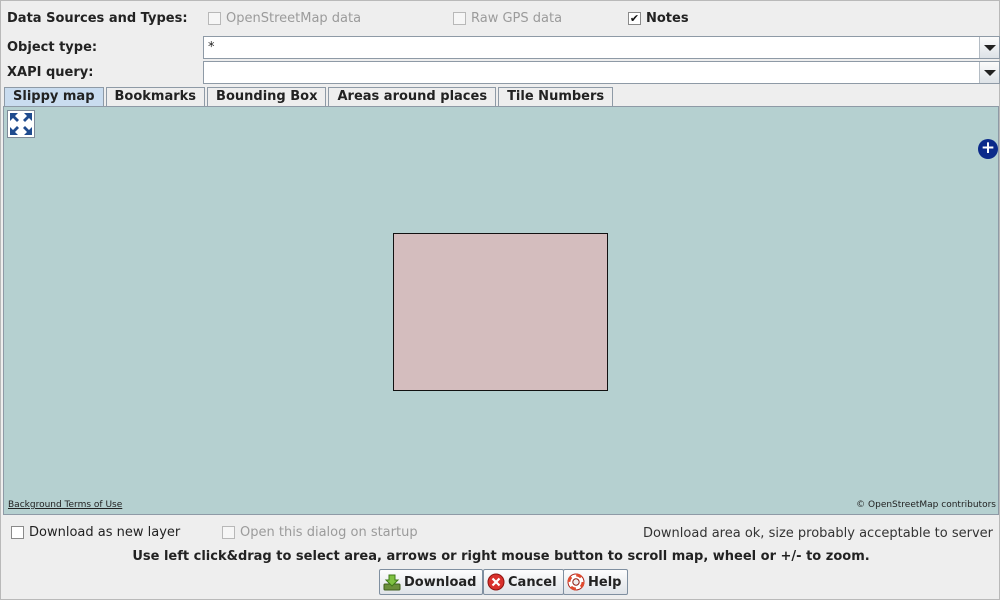 Image resolution: width=1000 pixels, height=600 pixels. Describe the element at coordinates (54, 96) in the screenshot. I see `tab-slippy-map: Slippy map` at that location.